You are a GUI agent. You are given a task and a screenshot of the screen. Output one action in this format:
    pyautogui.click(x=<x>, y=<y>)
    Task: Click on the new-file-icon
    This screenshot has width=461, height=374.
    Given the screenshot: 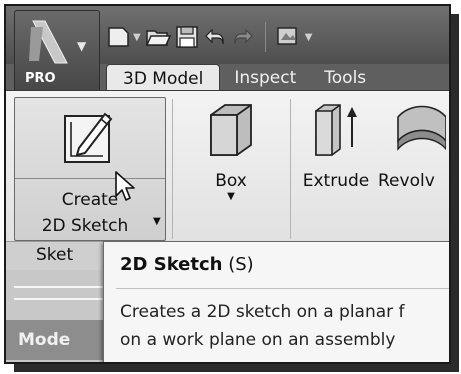 What is the action you would take?
    pyautogui.click(x=118, y=37)
    